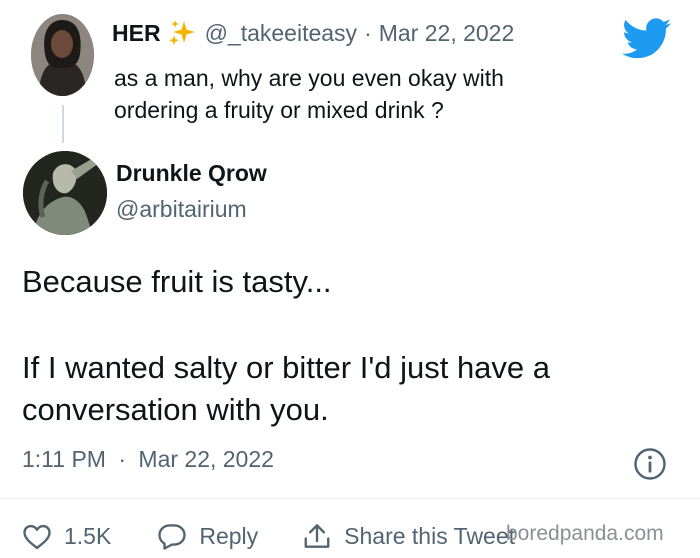  Describe the element at coordinates (317, 536) in the screenshot. I see `share-icon` at that location.